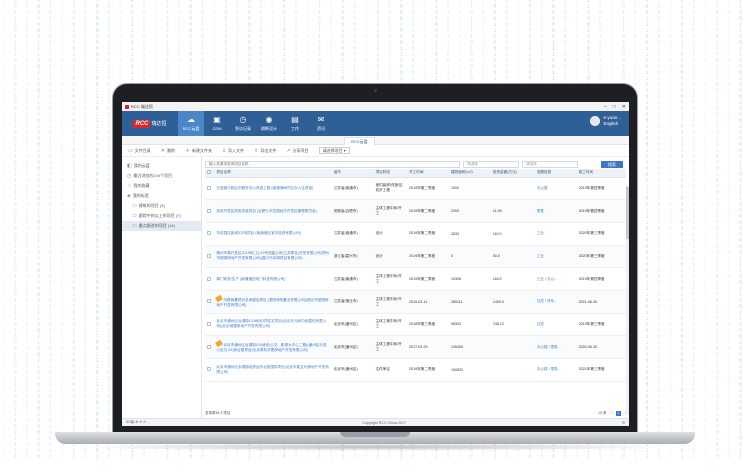 Image resolution: width=750 pixels, height=472 pixels. What do you see at coordinates (159, 124) in the screenshot?
I see `logo-text: 瑞达恒` at bounding box center [159, 124].